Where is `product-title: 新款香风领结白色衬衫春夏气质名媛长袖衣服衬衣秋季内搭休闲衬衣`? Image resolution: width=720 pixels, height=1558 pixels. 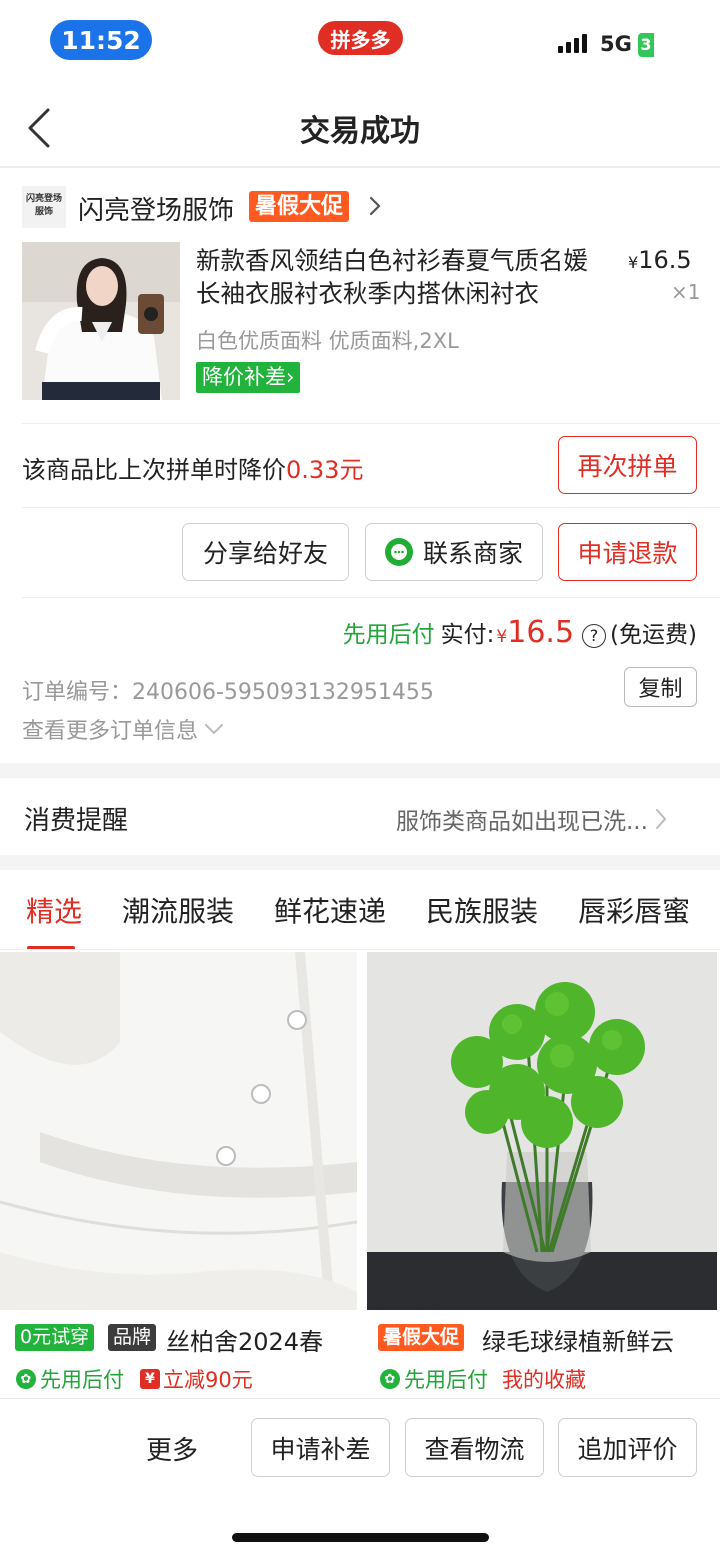 product-title: 新款香风领结白色衬衫春夏气质名媛长袖衣服衬衣秋季内搭休闲衬衣 is located at coordinates (401, 277).